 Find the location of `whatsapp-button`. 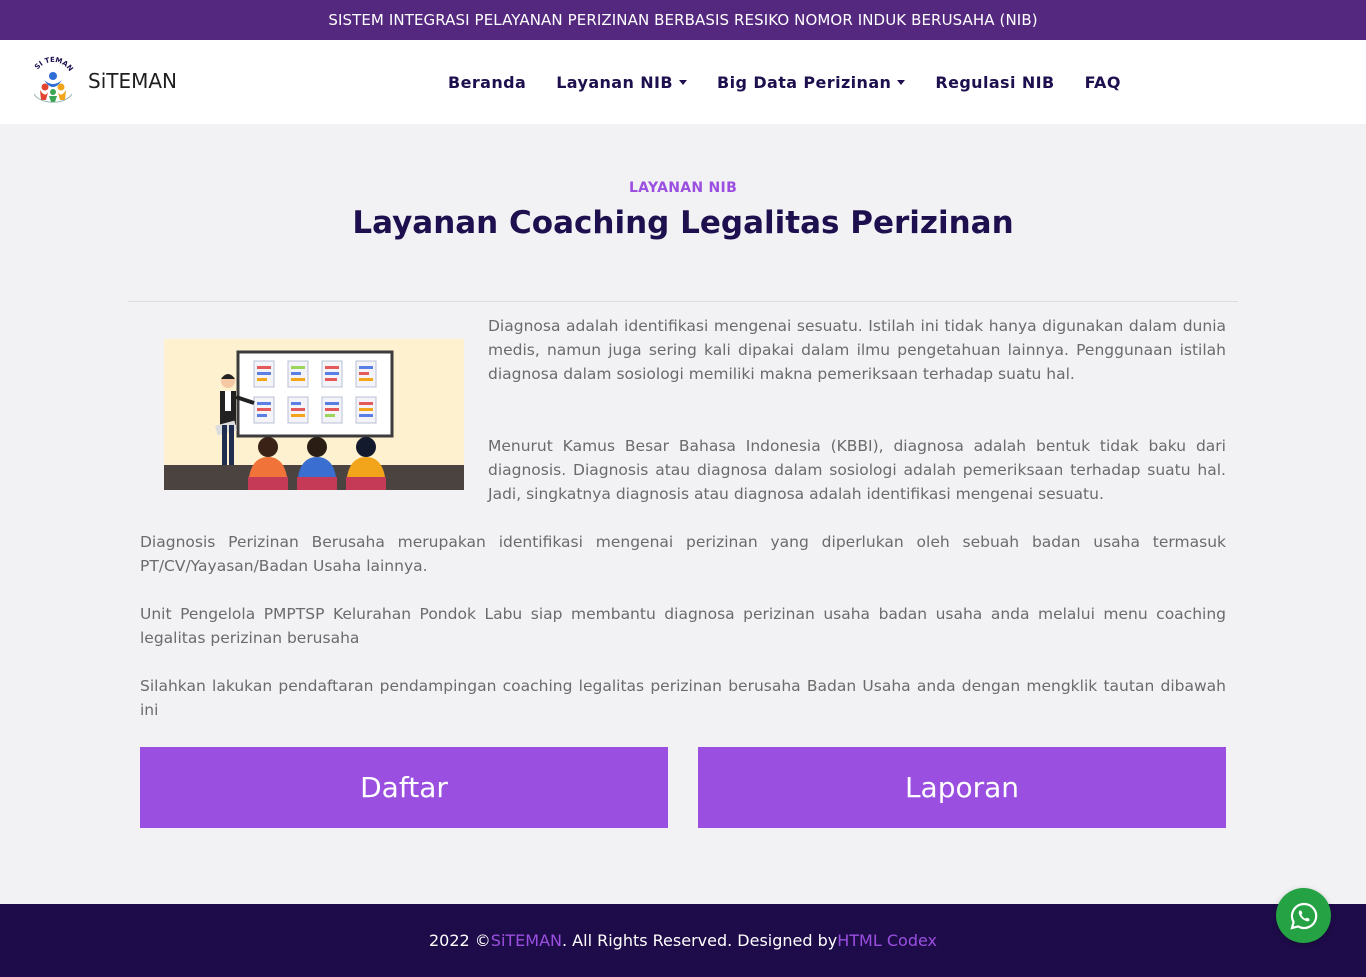

whatsapp-button is located at coordinates (1303, 915).